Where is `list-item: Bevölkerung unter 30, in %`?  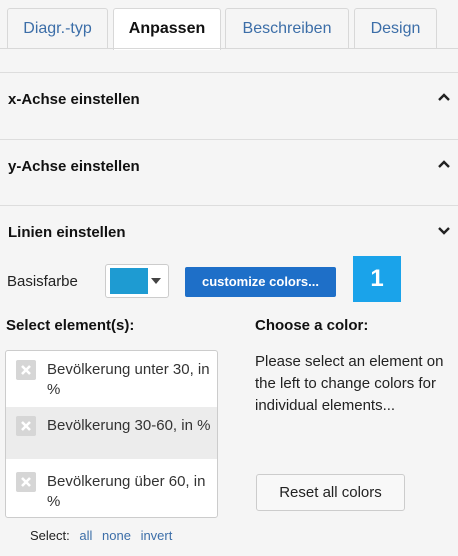 list-item: Bevölkerung unter 30, in % is located at coordinates (111, 377).